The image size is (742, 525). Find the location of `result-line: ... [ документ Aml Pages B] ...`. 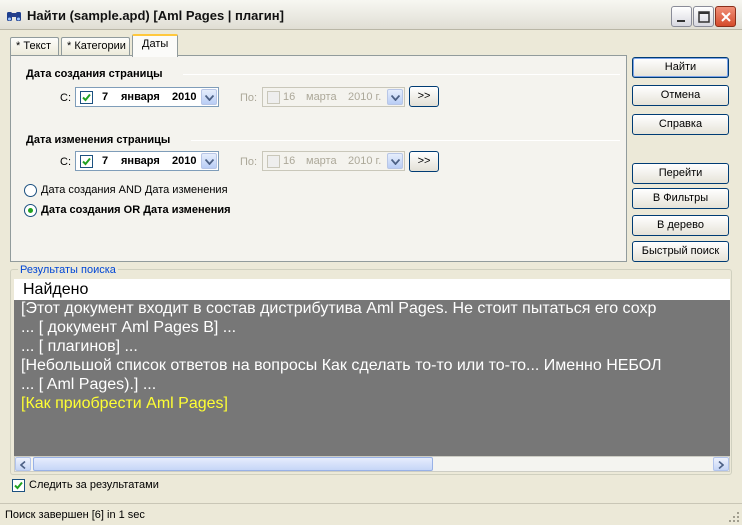

result-line: ... [ документ Aml Pages B] ... is located at coordinates (128, 328).